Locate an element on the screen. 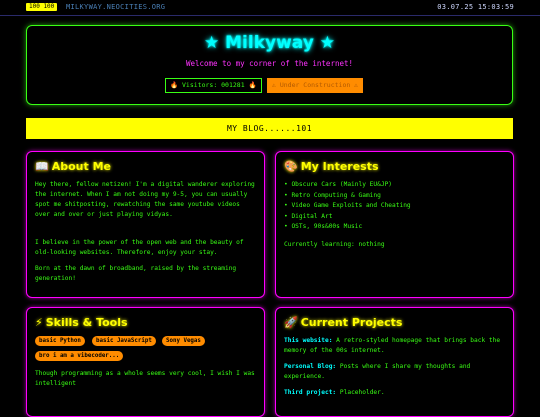 This screenshot has height=417, width=540. site-title: ★ Milkyway ★ is located at coordinates (269, 43).